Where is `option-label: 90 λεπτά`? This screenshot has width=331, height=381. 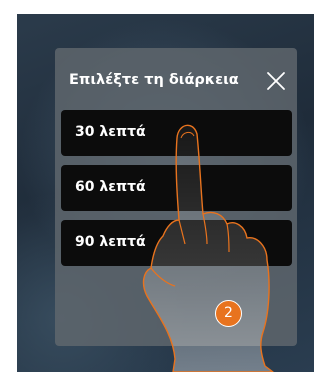 option-label: 90 λεπτά is located at coordinates (110, 242).